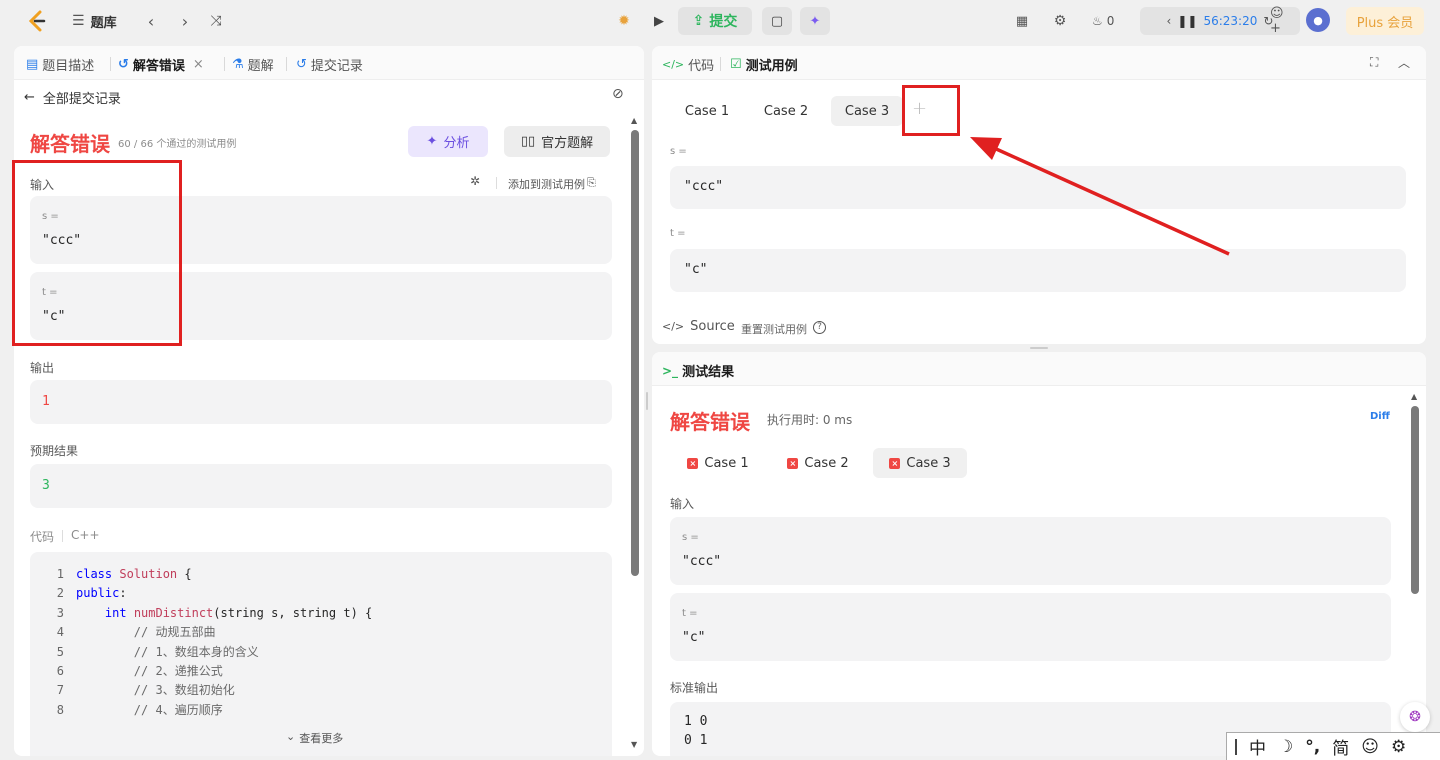  I want to click on annotation-arrow, so click(1100, 196).